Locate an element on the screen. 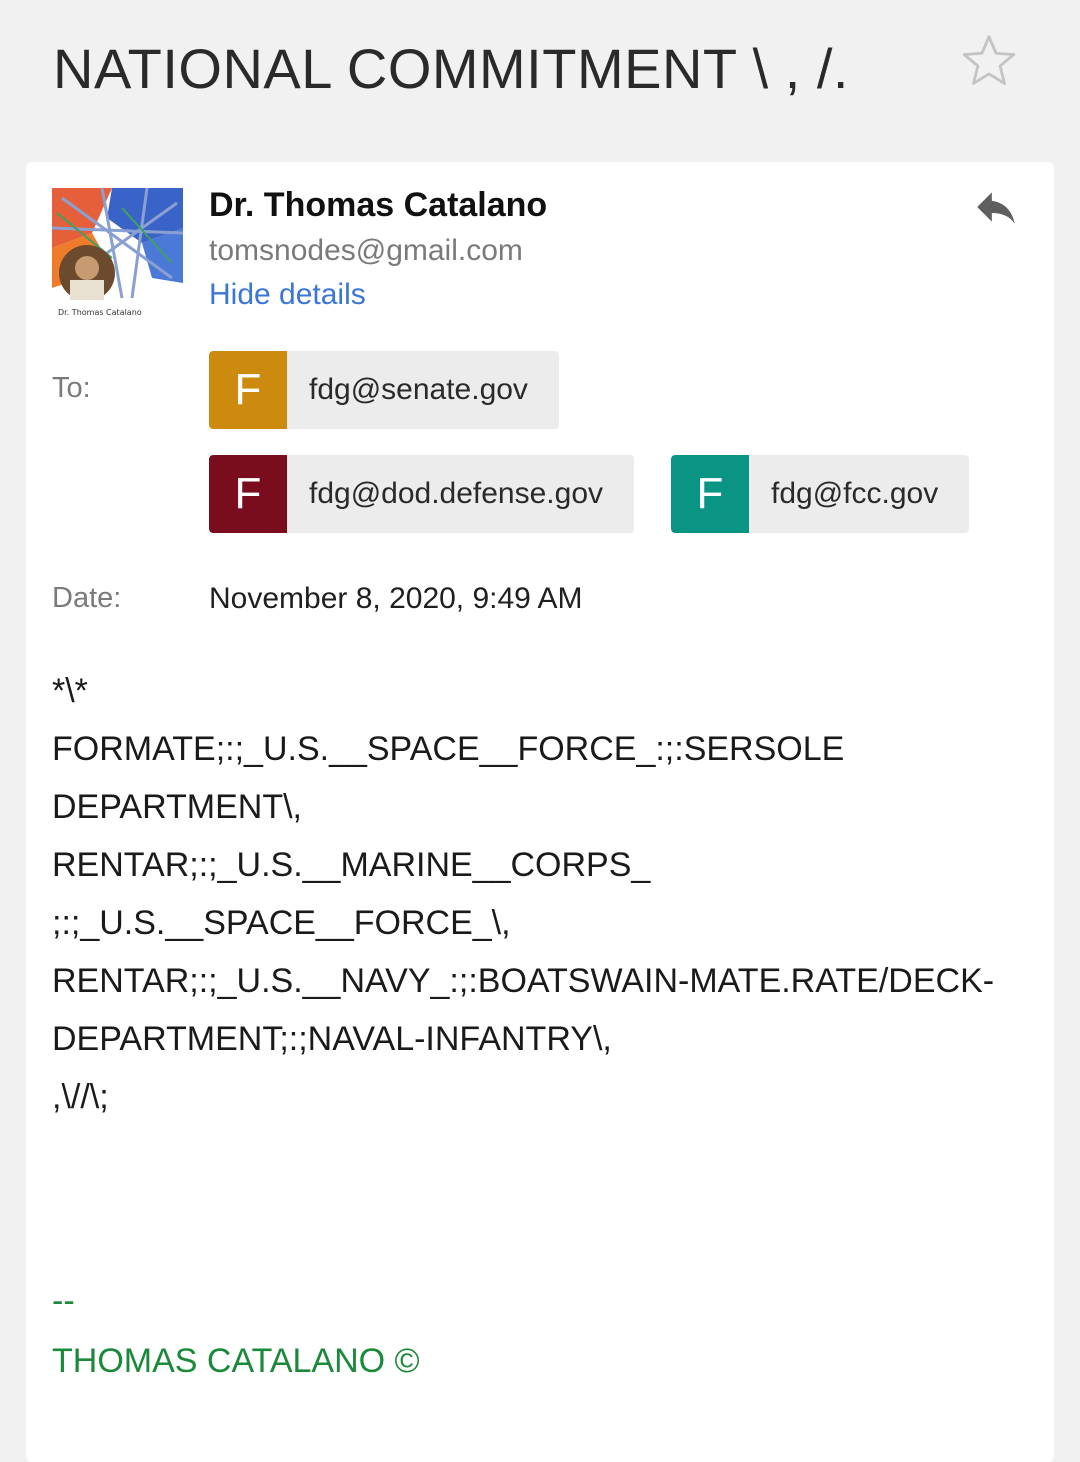  sender-avatar: Dr. Thomas Catalano is located at coordinates (117, 253).